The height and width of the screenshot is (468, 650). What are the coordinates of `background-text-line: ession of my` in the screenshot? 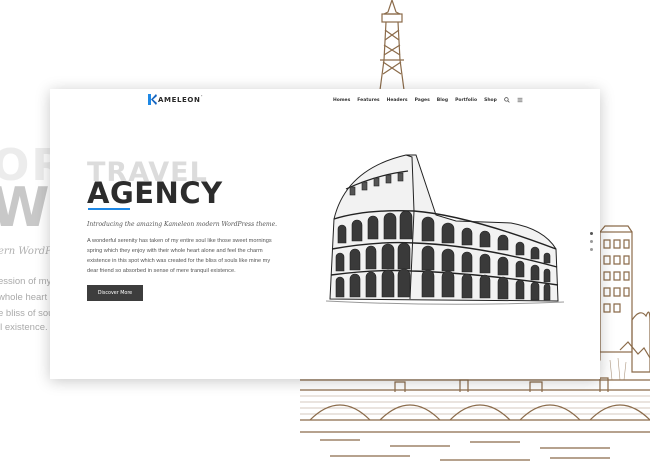 It's located at (26, 281).